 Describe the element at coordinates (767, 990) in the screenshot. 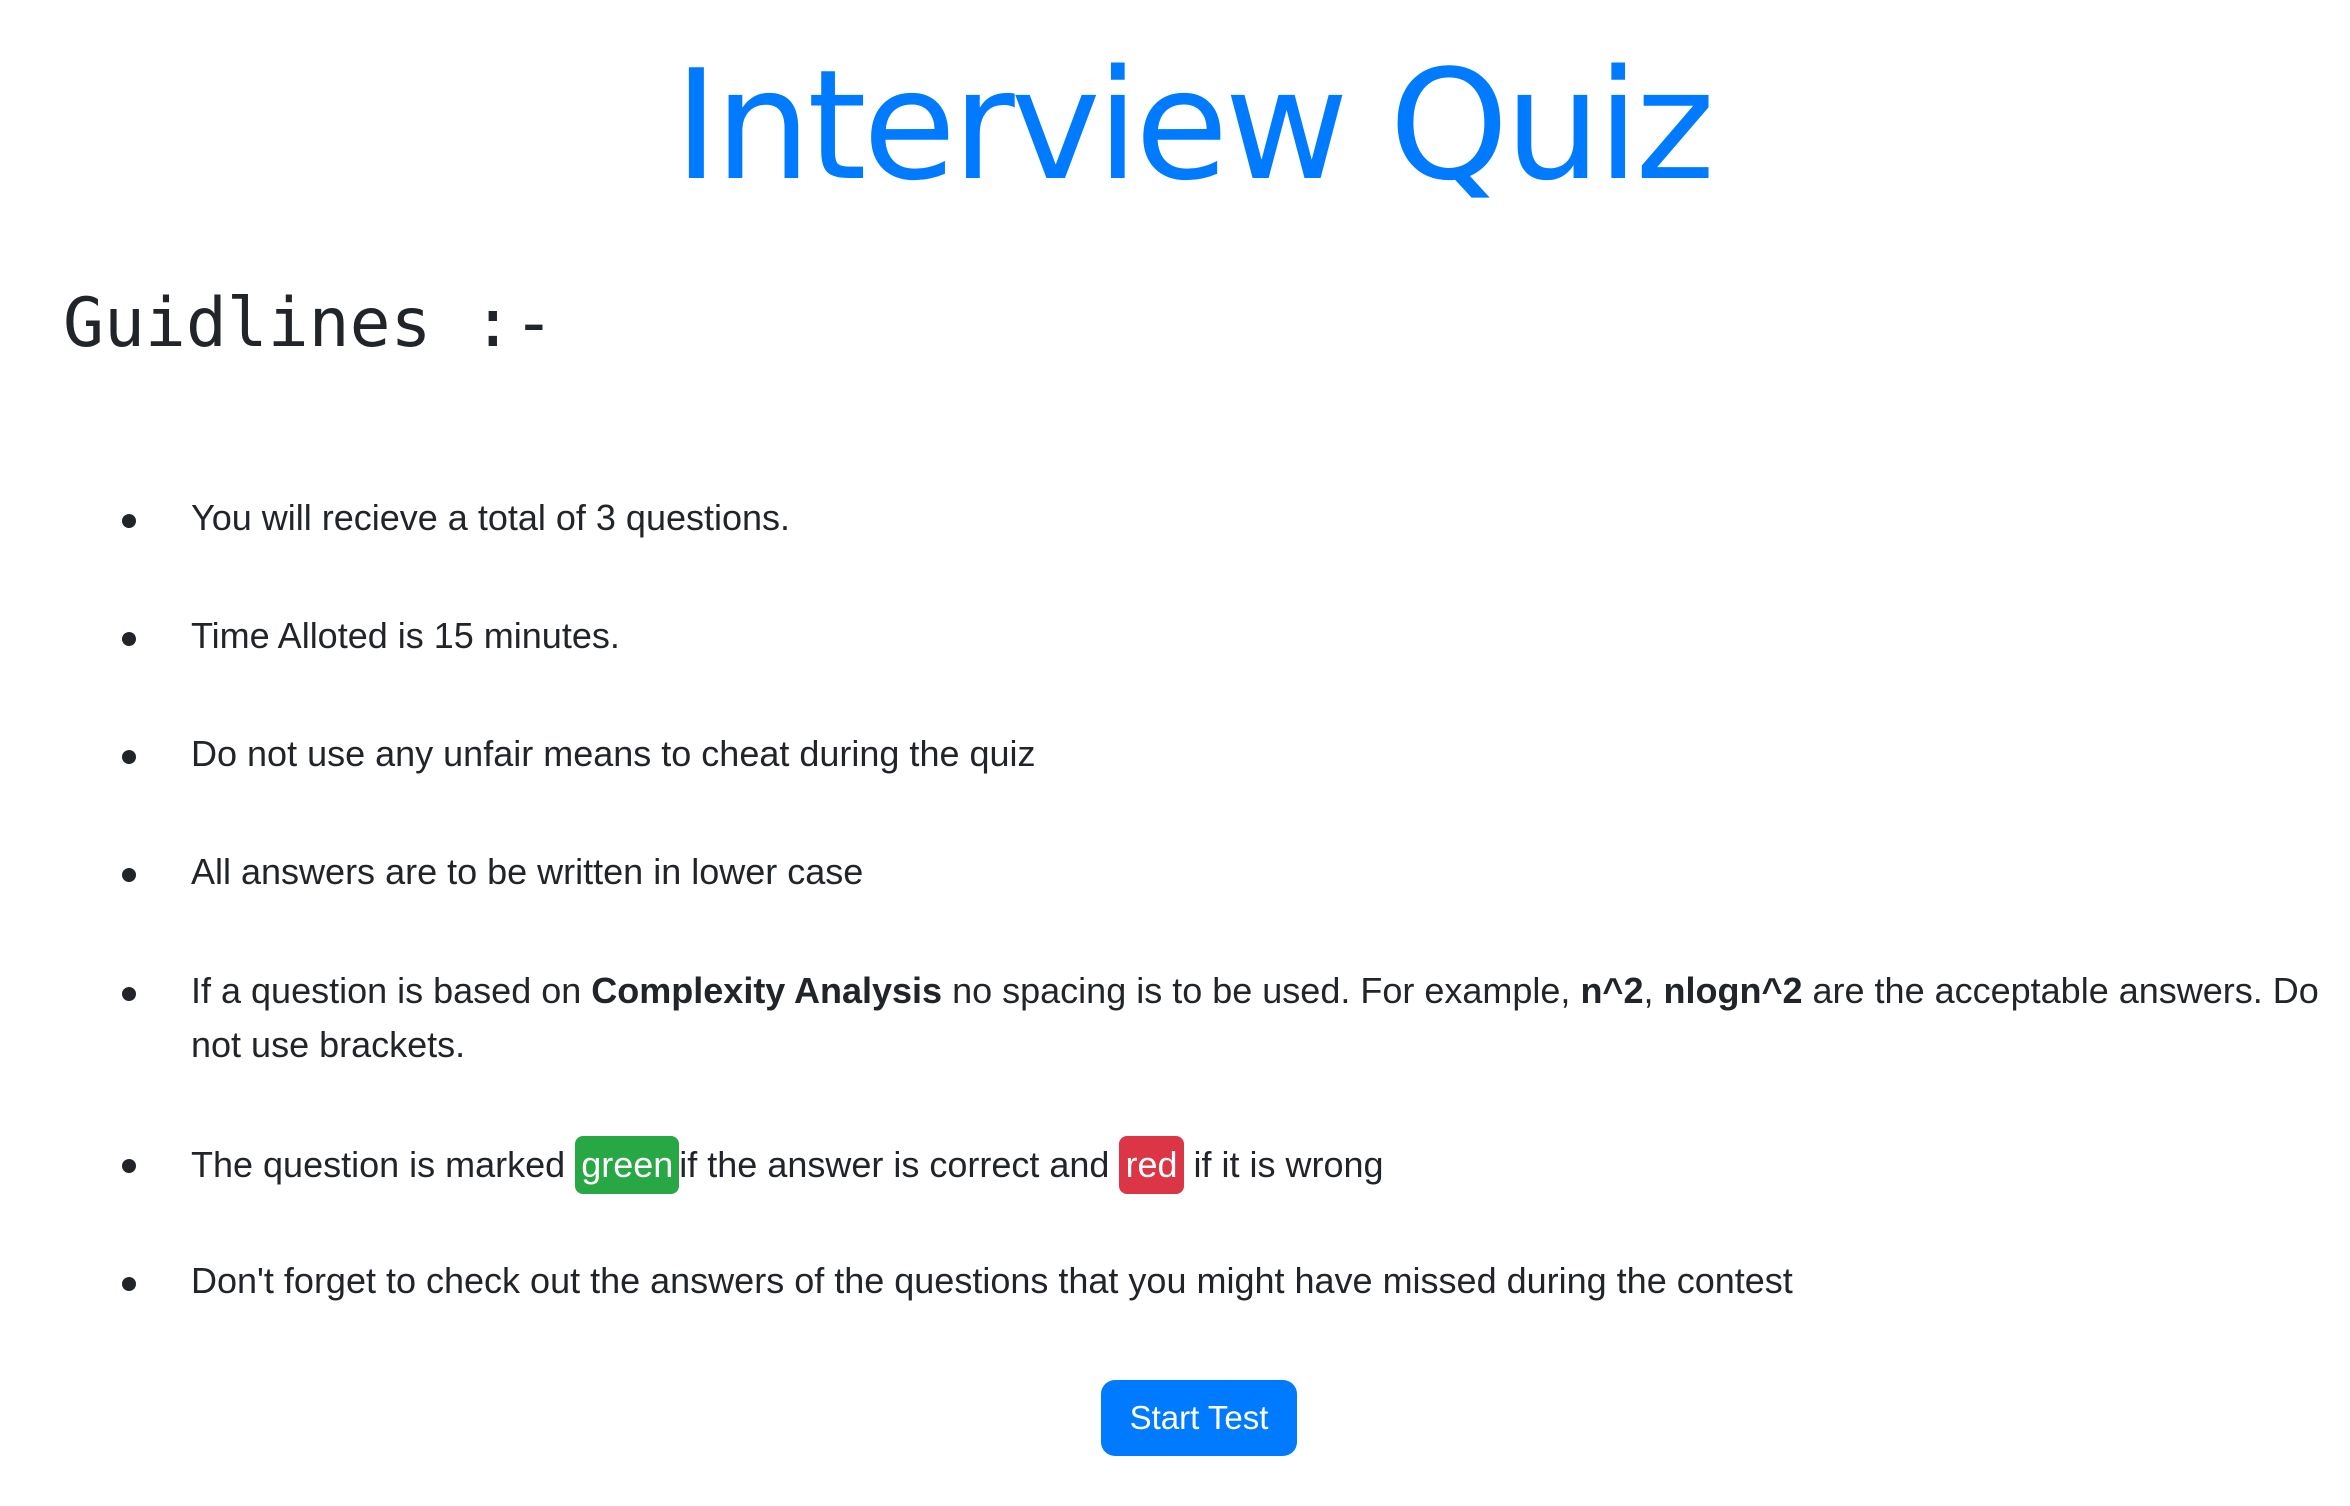

I see `complexity-analysis-text: Complexity Analysis` at that location.